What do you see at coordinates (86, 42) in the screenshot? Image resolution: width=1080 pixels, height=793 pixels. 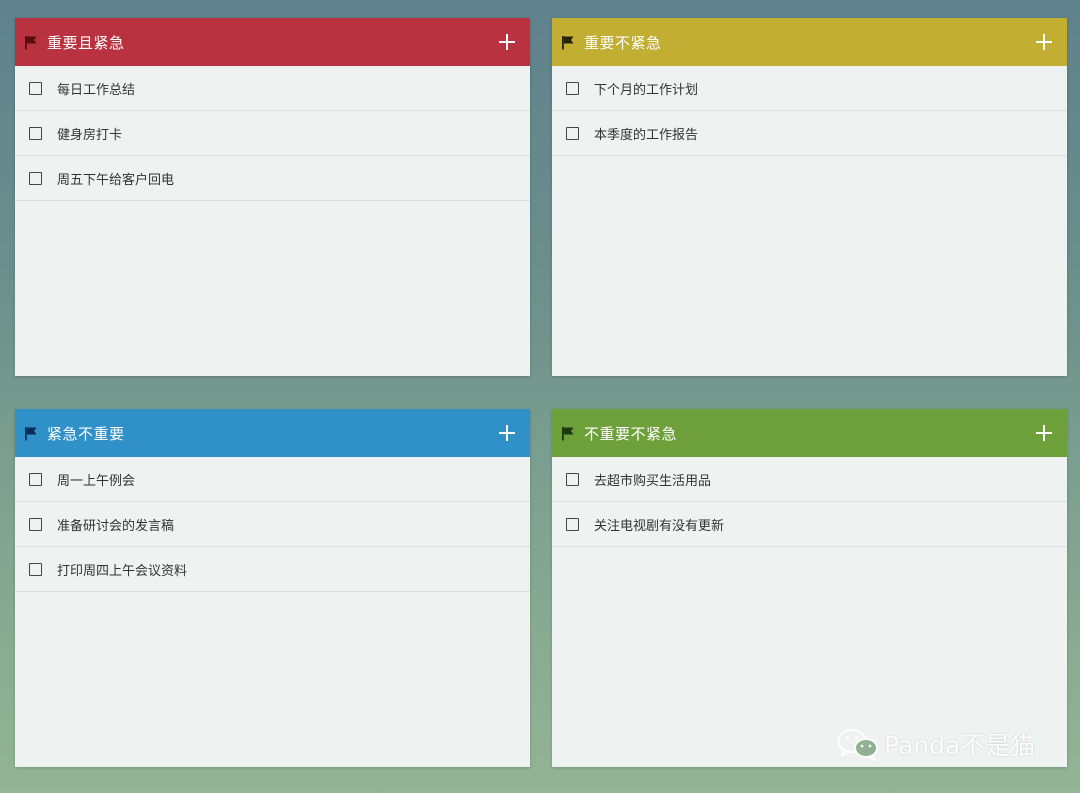 I see `quadrant-title: 重要且紧急` at bounding box center [86, 42].